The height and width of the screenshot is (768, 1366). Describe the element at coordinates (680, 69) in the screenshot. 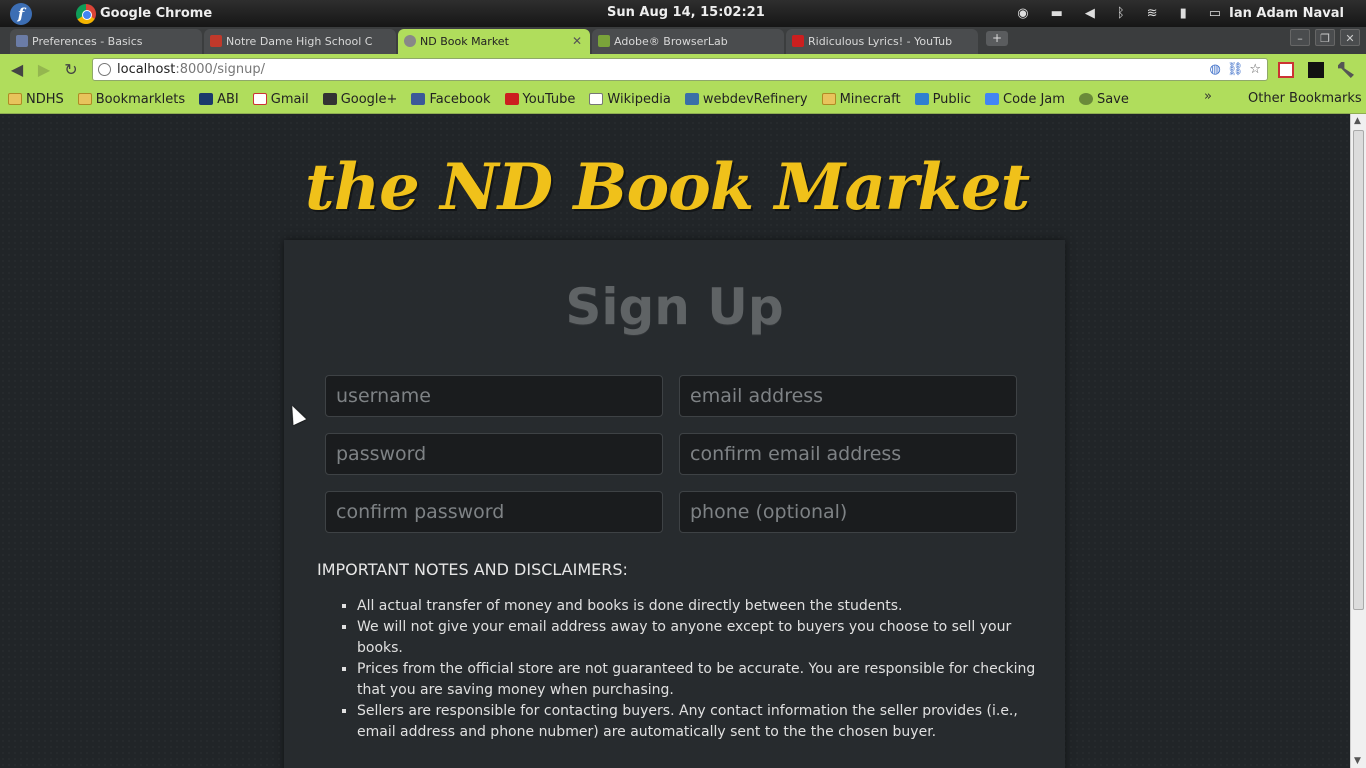

I see `address-bar: localhost:8000/signup/ ◍ ⛓ ☆` at that location.